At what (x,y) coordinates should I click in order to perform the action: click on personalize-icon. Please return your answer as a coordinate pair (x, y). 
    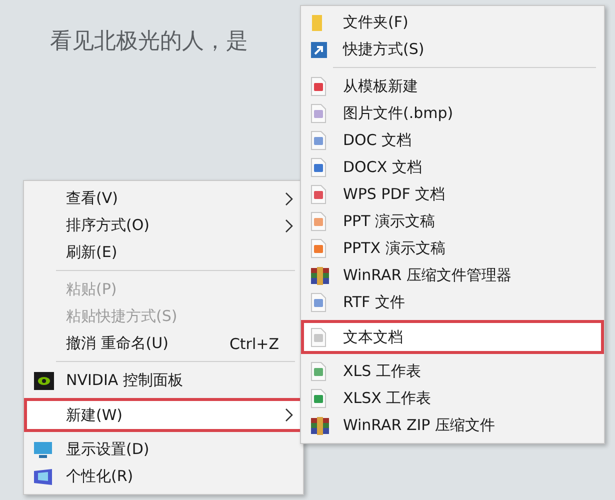
    Looking at the image, I should click on (43, 476).